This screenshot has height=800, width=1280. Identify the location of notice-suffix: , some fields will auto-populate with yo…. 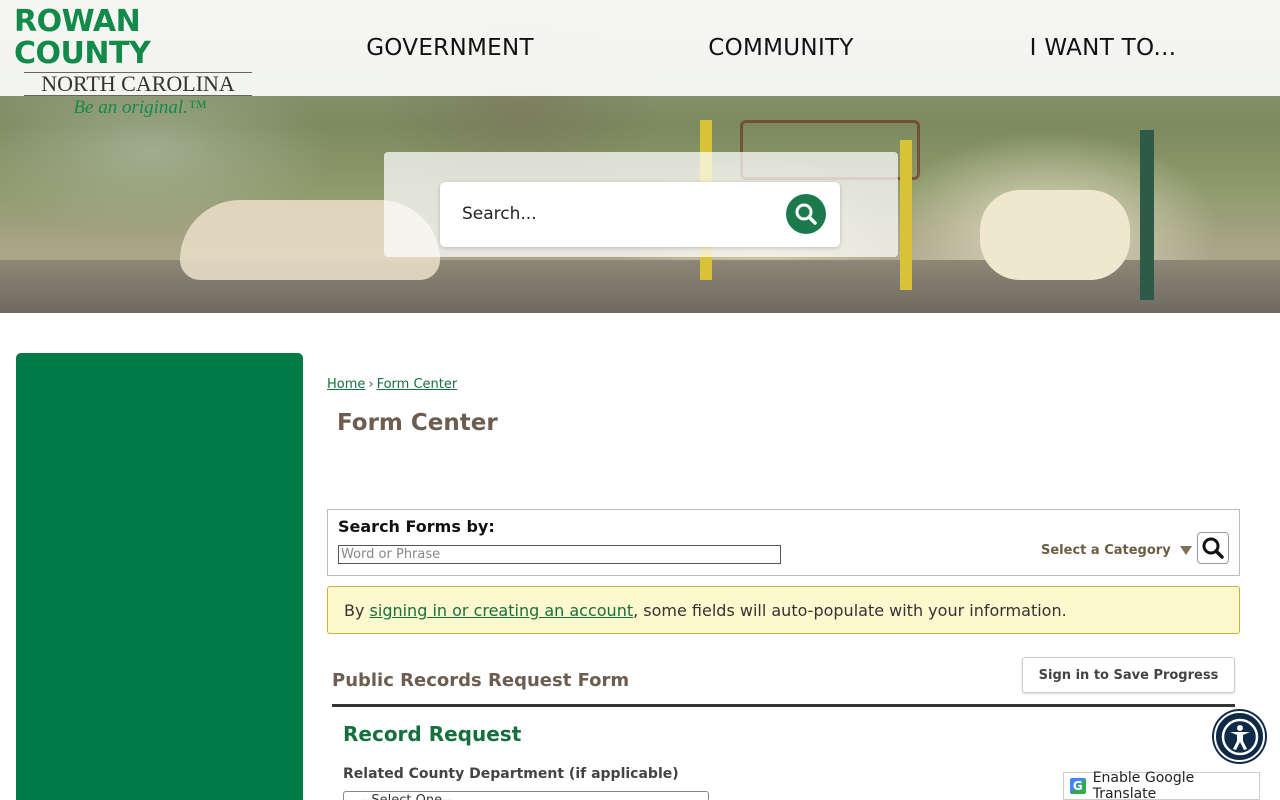
(850, 610).